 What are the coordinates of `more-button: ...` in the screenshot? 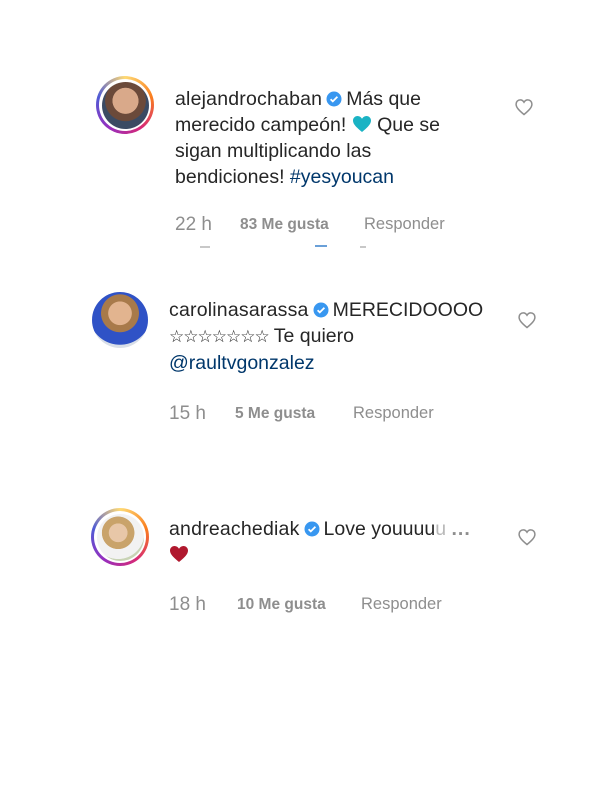 It's located at (461, 529).